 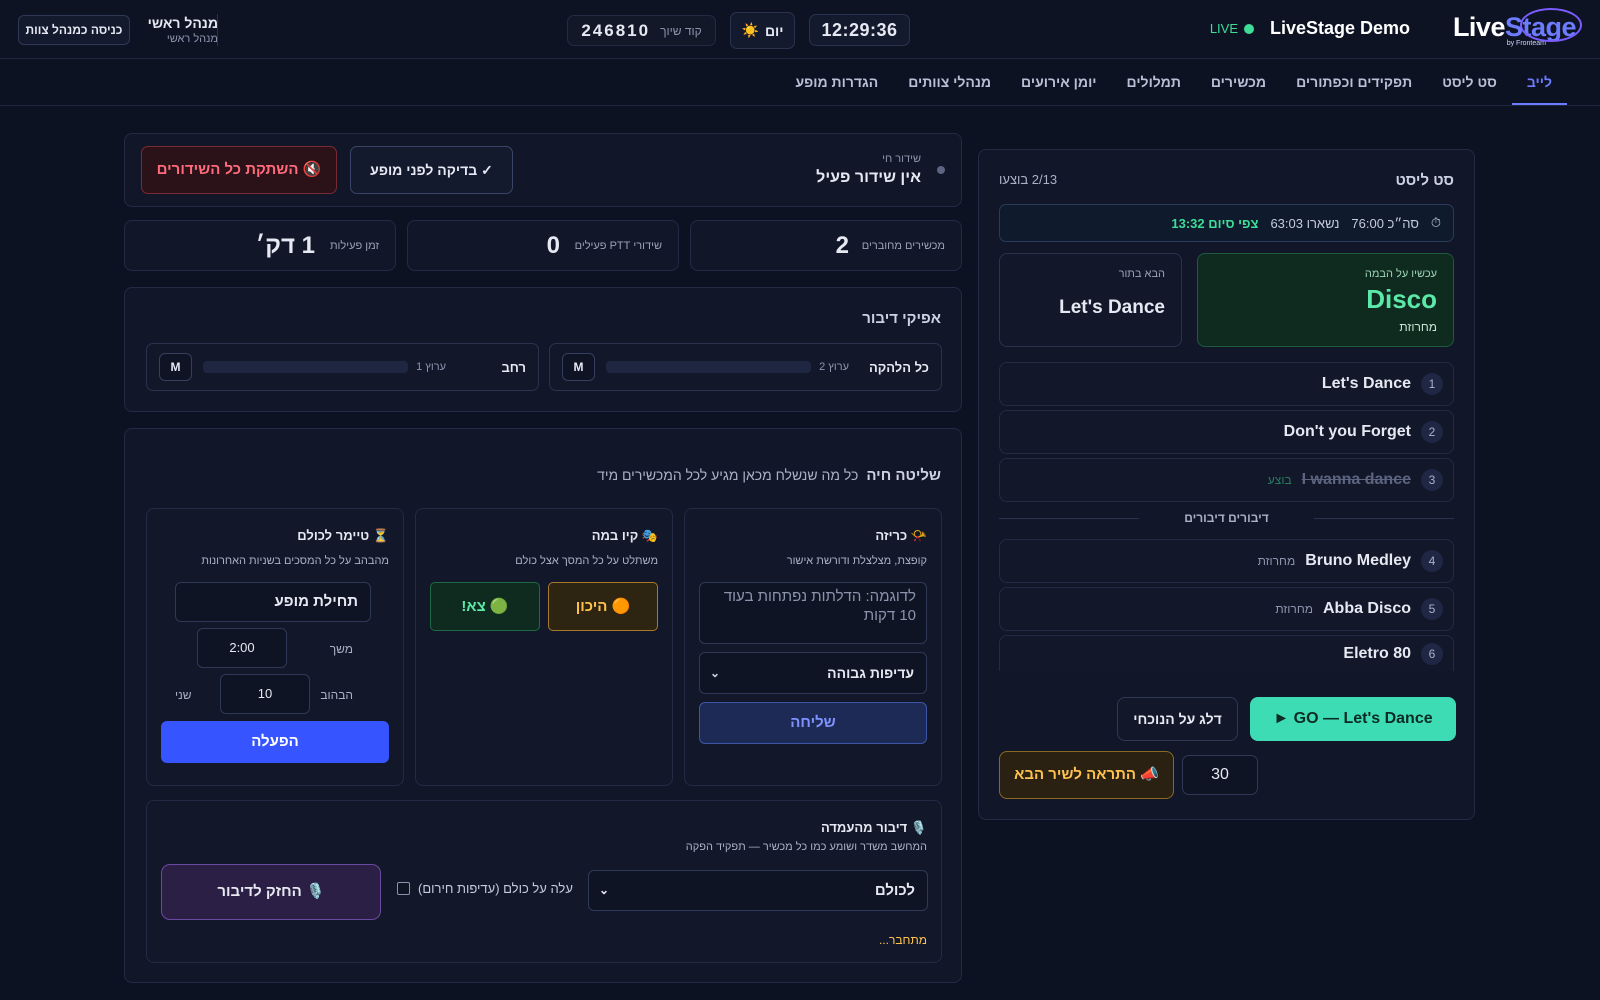 I want to click on user-info: מנהל ראשי מנהל ראשי, so click(x=182, y=30).